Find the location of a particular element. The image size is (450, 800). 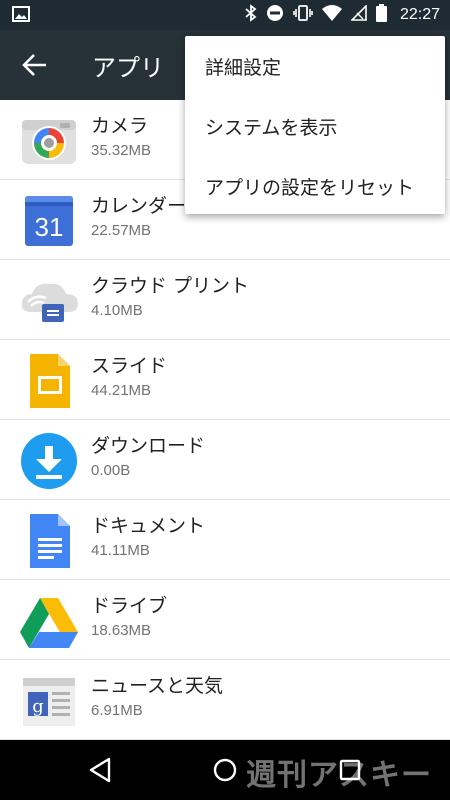

no-signal-icon is located at coordinates (358, 14).